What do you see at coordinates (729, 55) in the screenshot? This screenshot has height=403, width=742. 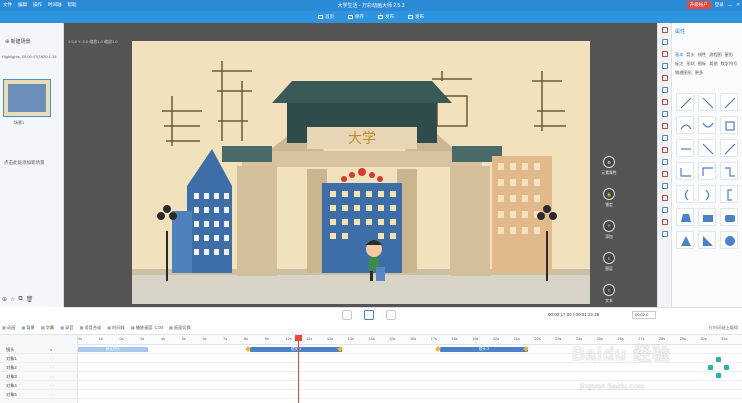 I see `tab-star: 星形` at bounding box center [729, 55].